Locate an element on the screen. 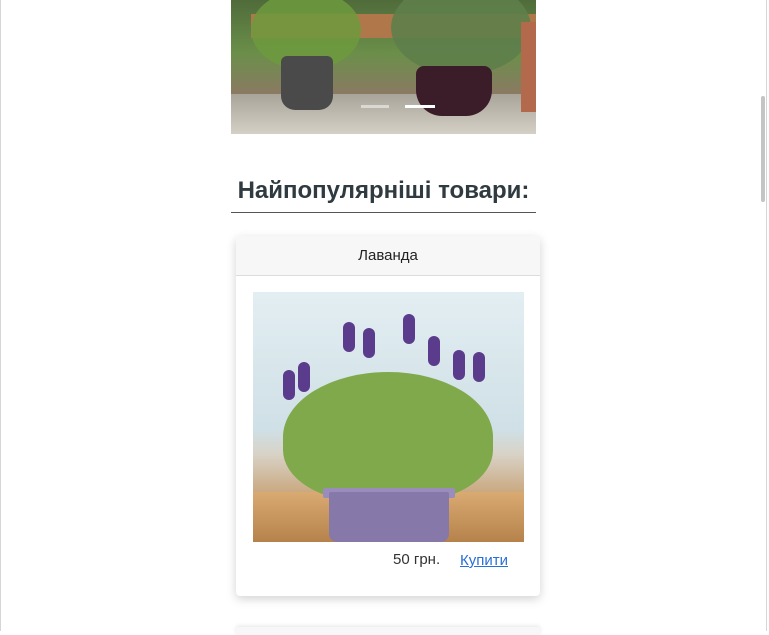  page-left-border is located at coordinates (0, 315).